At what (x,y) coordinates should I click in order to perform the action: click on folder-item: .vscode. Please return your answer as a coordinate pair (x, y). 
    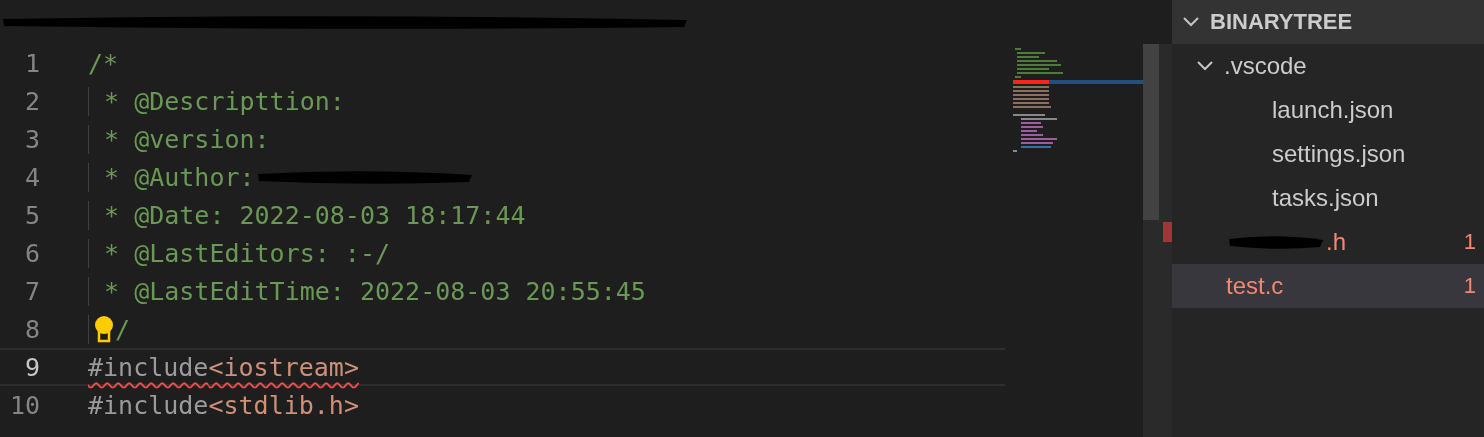
    Looking at the image, I should click on (1328, 66).